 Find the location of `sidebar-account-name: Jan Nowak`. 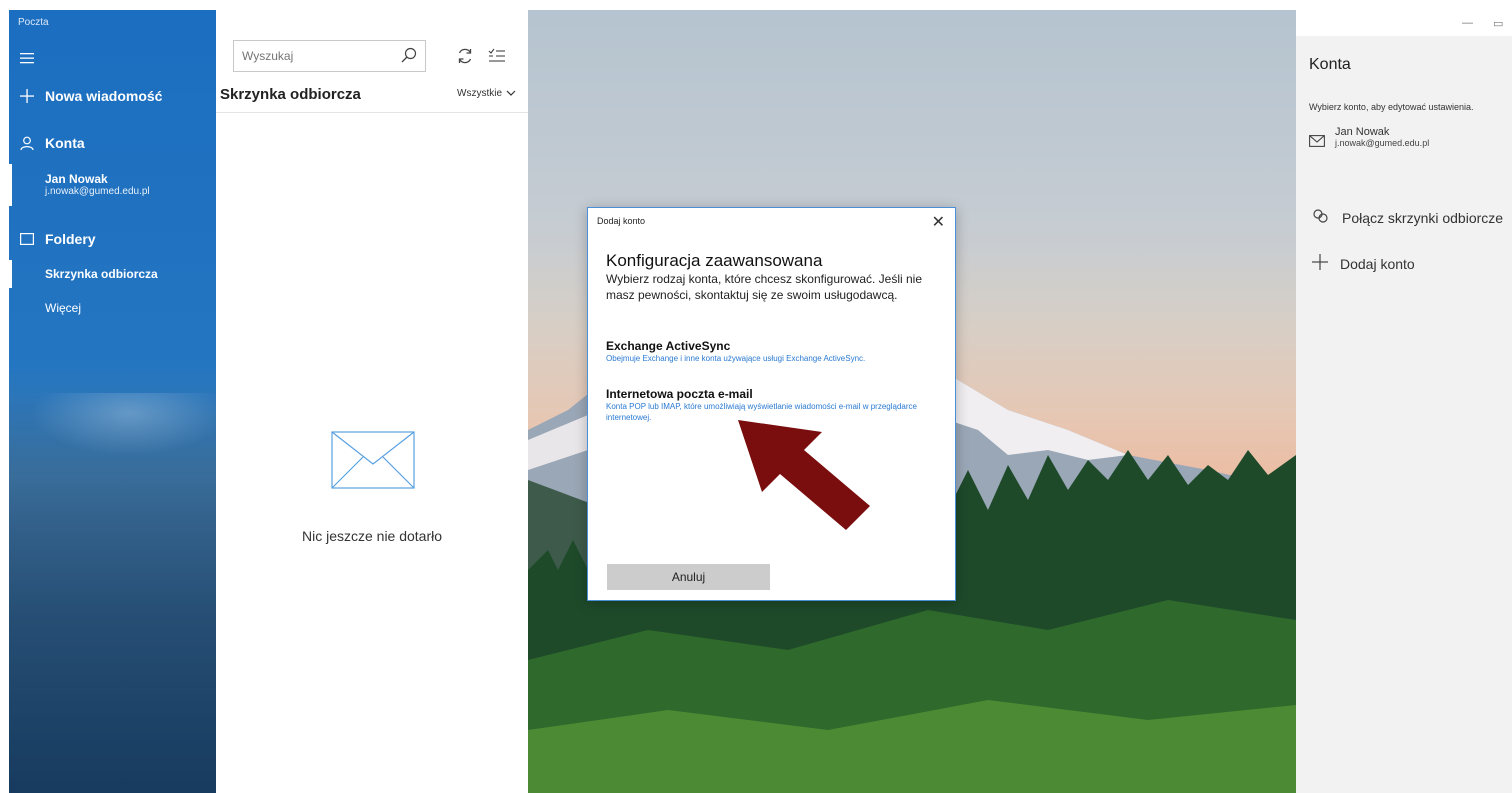

sidebar-account-name: Jan Nowak is located at coordinates (76, 179).